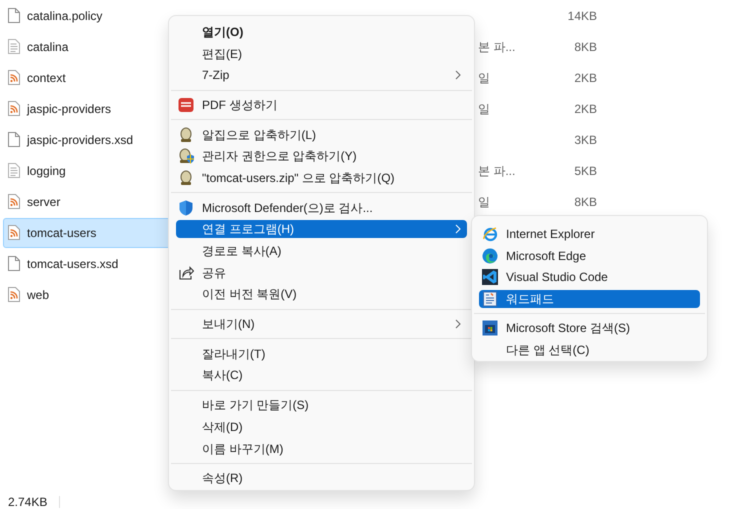  What do you see at coordinates (27, 501) in the screenshot?
I see `status-text: 2.74KB` at bounding box center [27, 501].